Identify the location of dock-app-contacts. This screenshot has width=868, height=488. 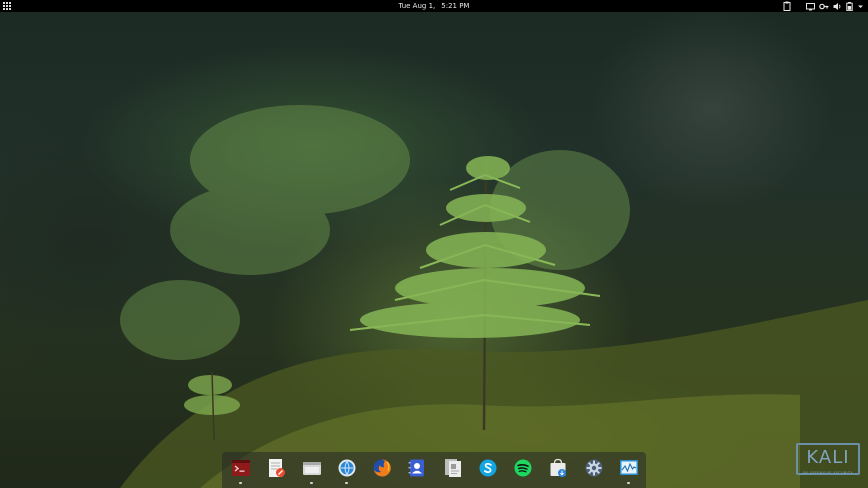
(417, 472).